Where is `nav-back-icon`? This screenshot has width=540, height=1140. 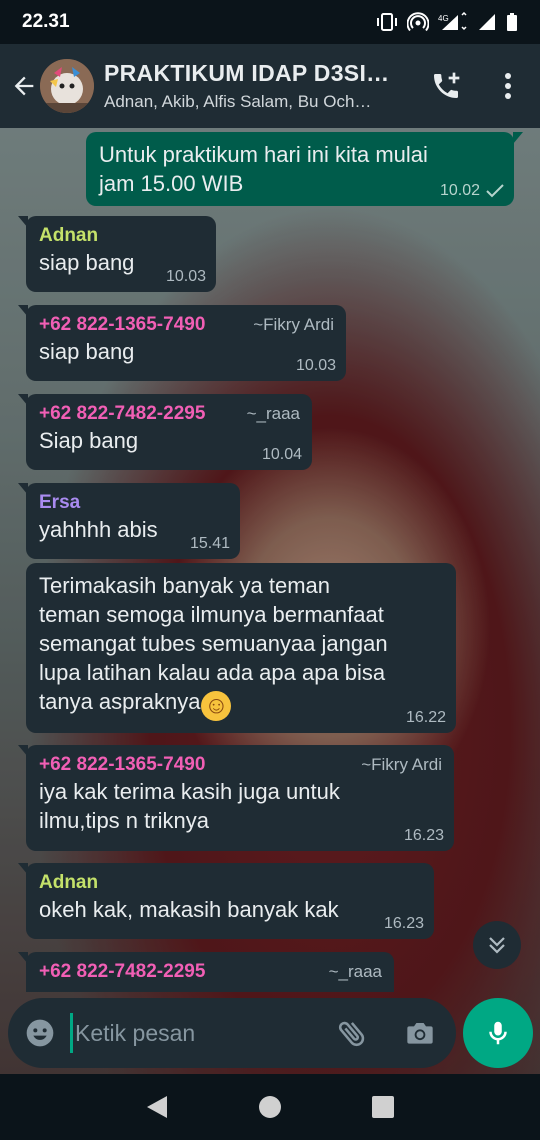
nav-back-icon is located at coordinates (156, 1107).